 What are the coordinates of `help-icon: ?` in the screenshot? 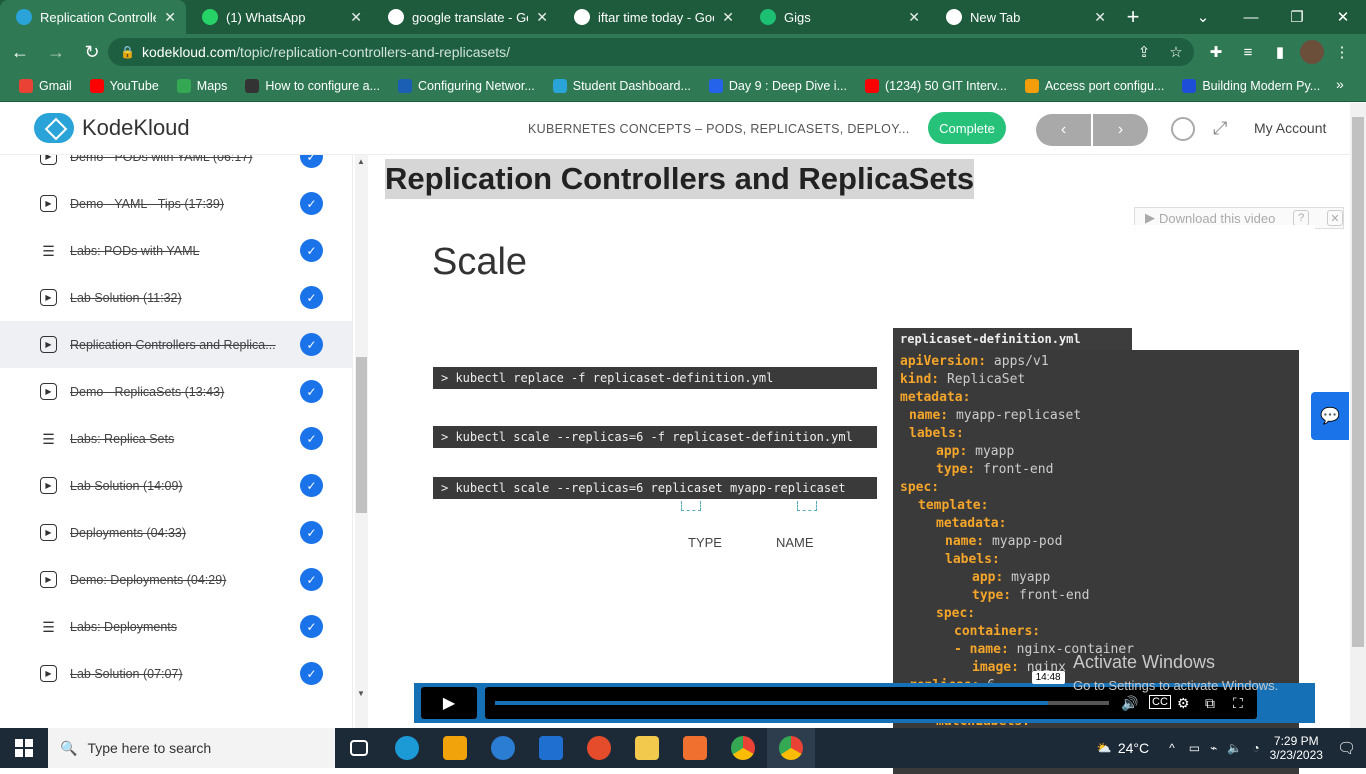 It's located at (1301, 218).